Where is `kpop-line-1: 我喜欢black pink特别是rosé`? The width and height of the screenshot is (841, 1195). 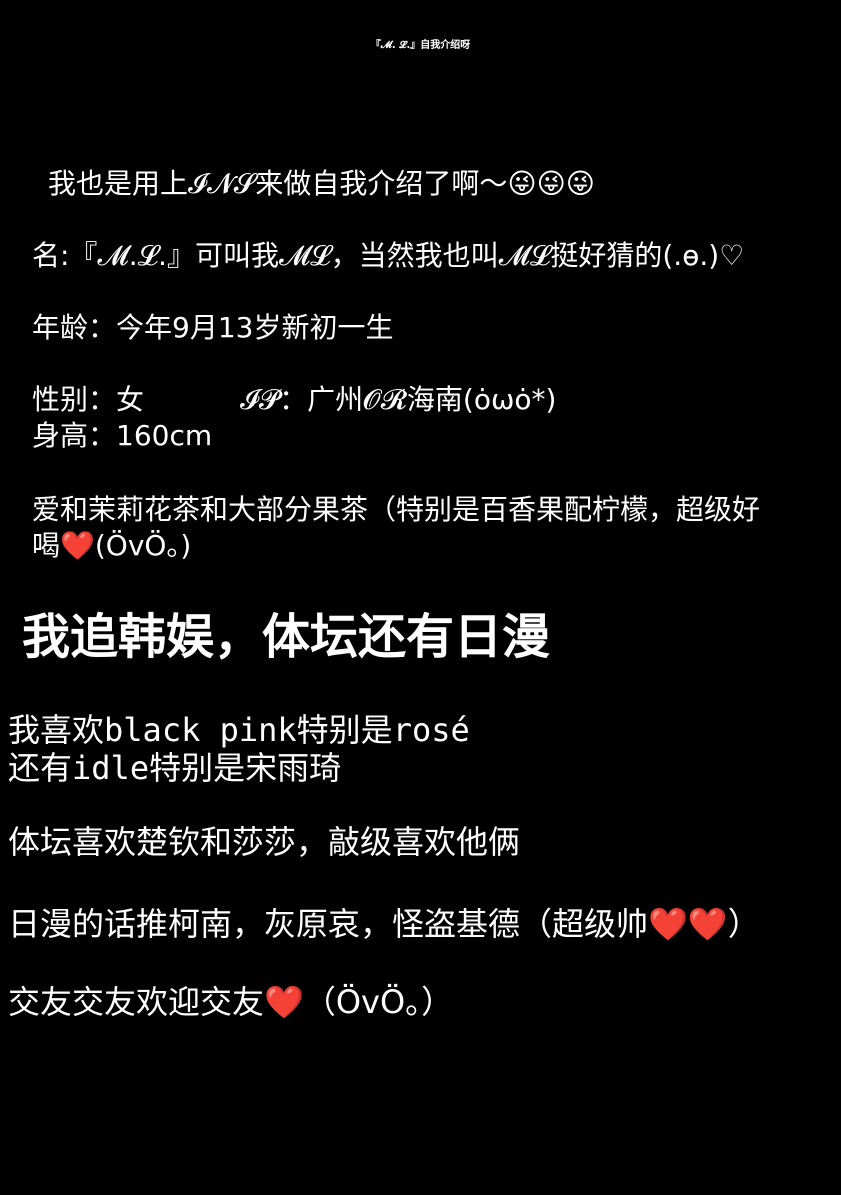
kpop-line-1: 我喜欢black pink特别是rosé is located at coordinates (239, 730).